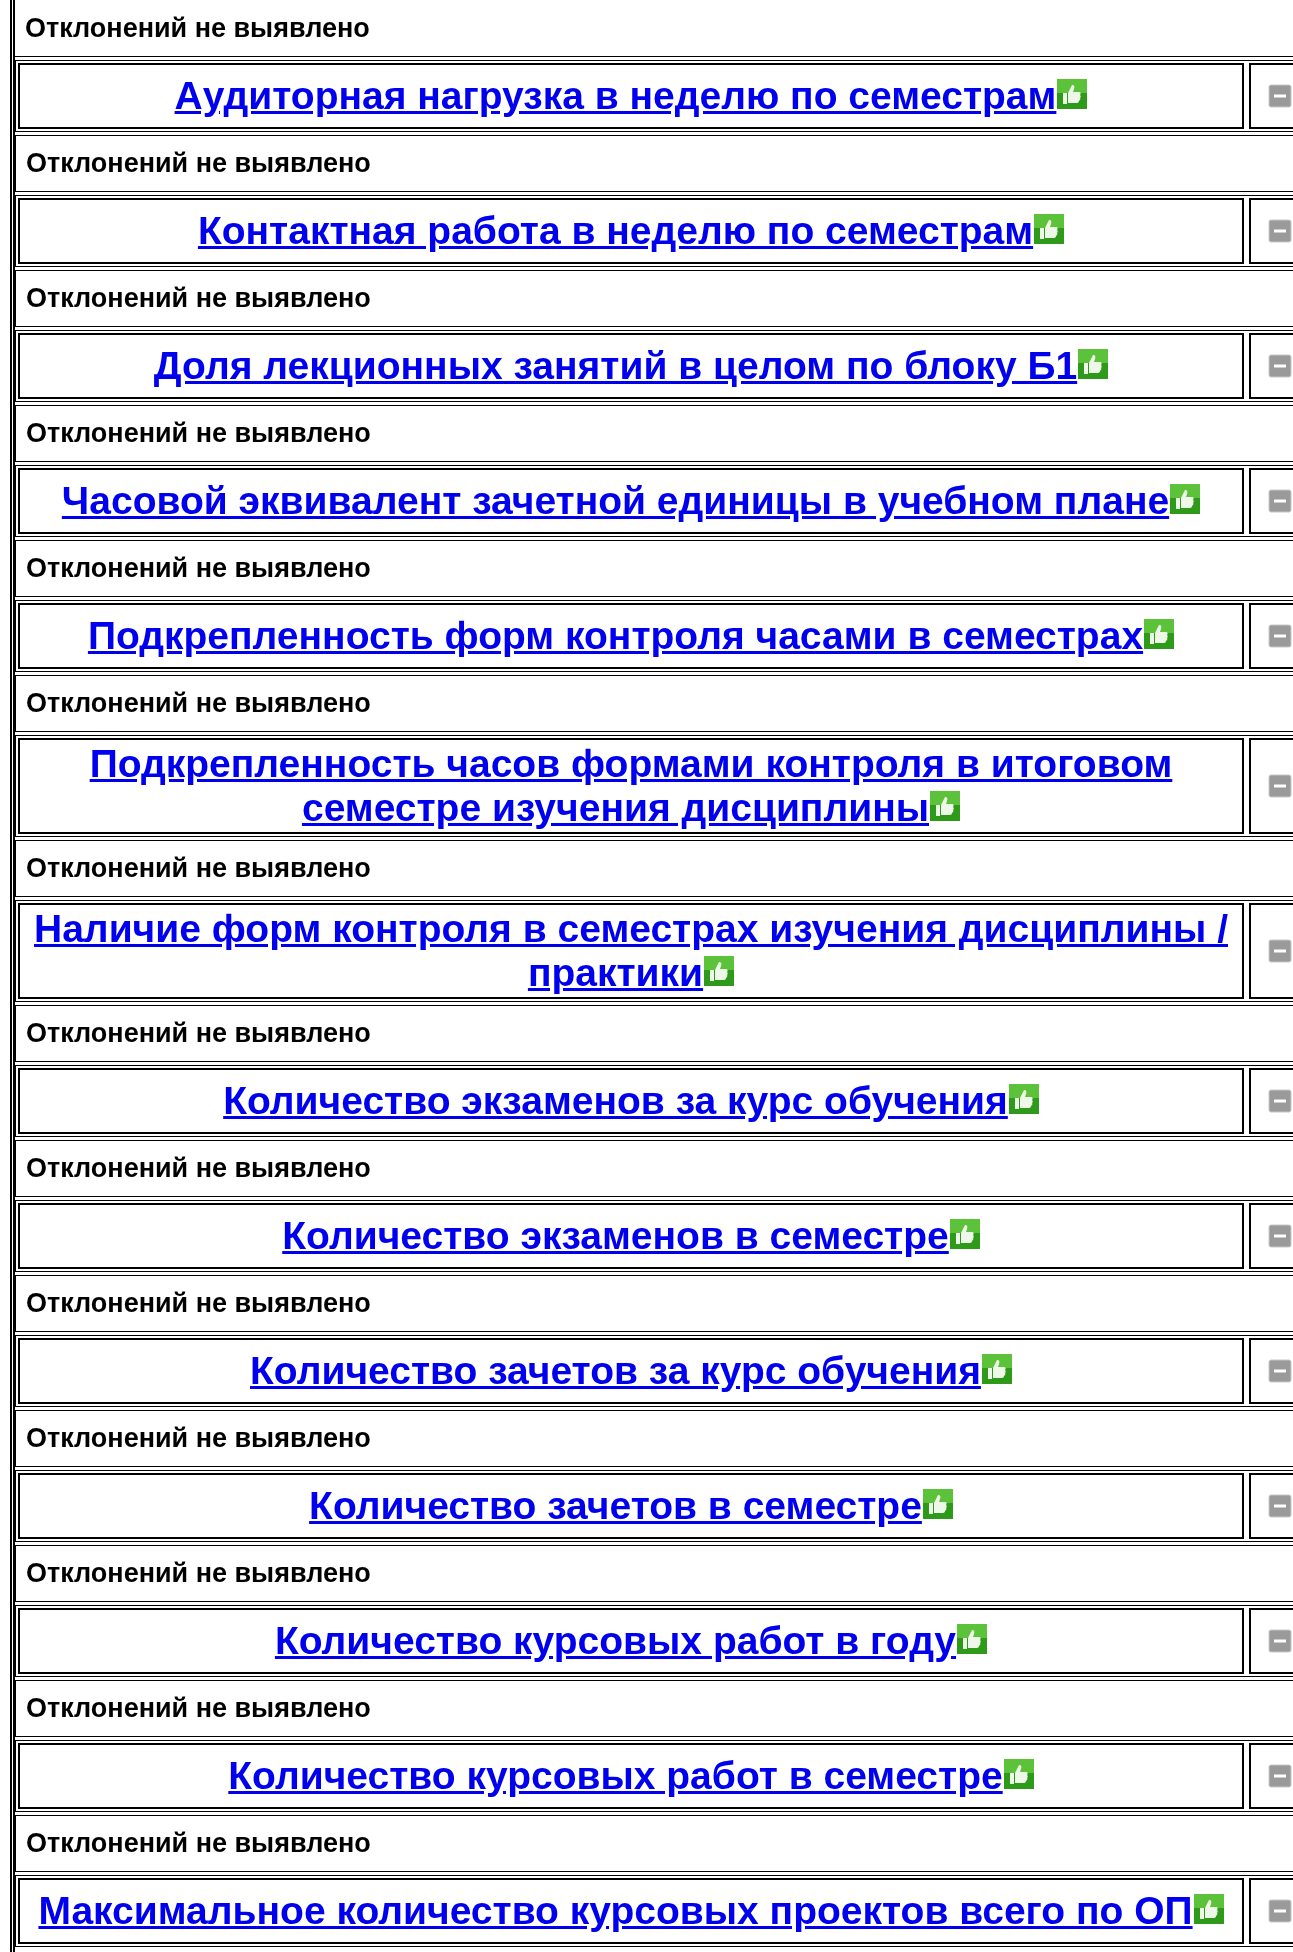 Image resolution: width=1293 pixels, height=1952 pixels. Describe the element at coordinates (631, 1236) in the screenshot. I see `criterion-link: Количество экзаменов в семестре` at that location.